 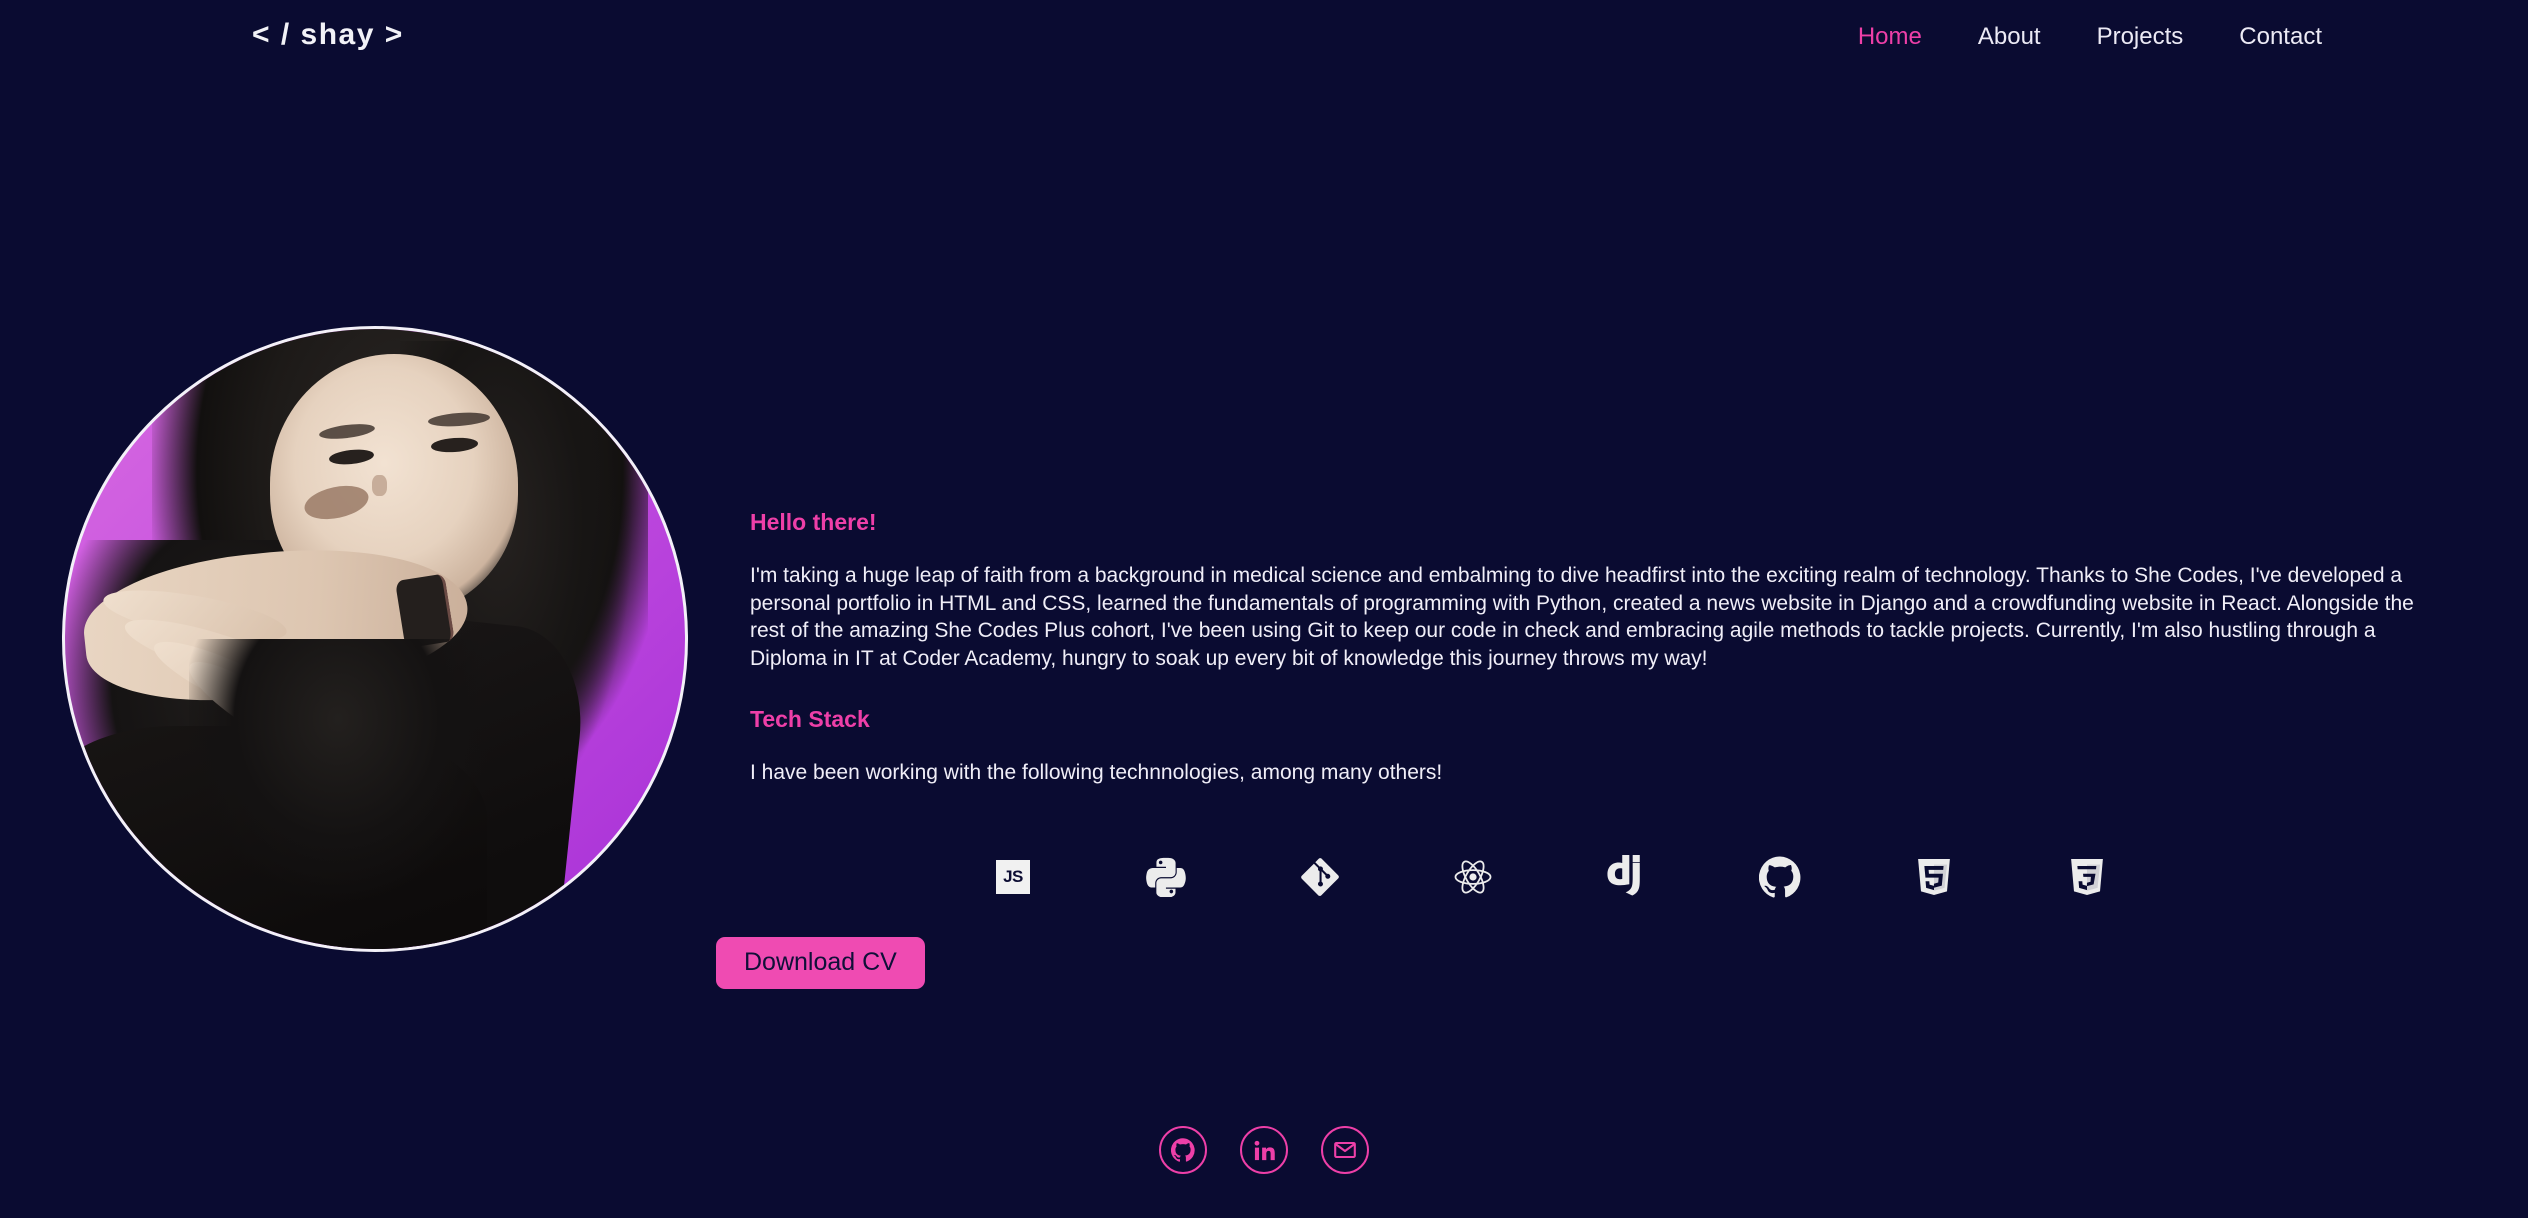 I want to click on github-social-icon, so click(x=1183, y=1150).